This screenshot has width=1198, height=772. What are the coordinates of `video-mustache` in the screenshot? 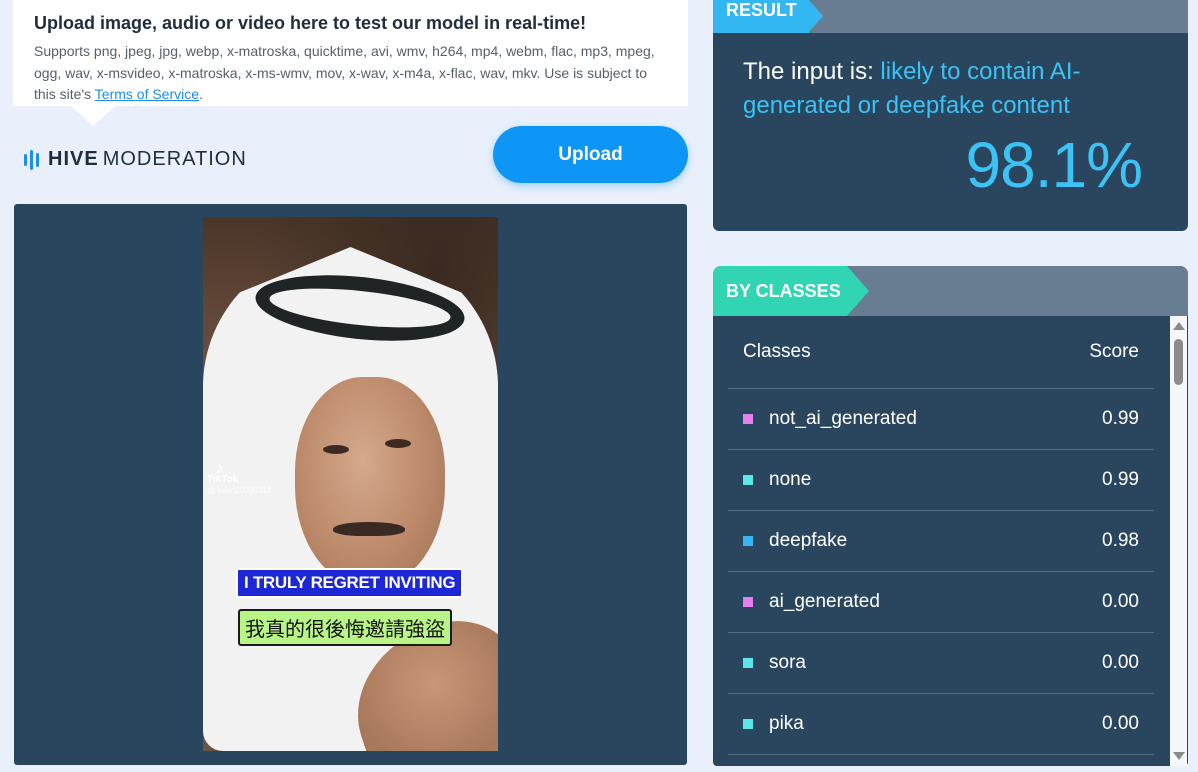 It's located at (369, 529).